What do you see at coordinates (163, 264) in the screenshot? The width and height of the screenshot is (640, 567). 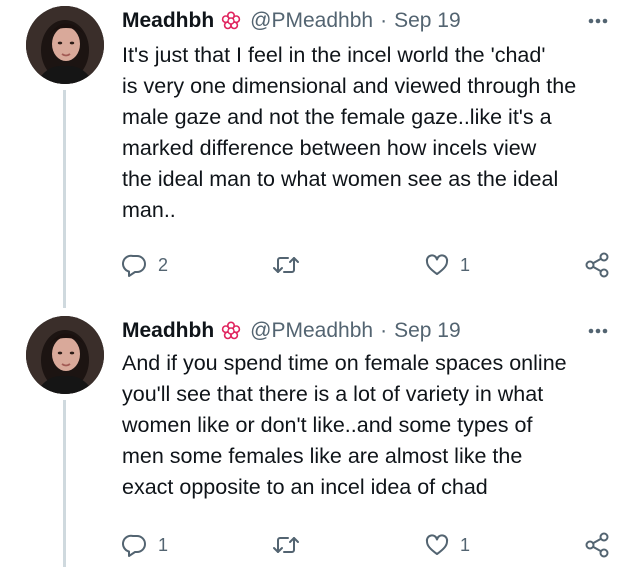 I see `reply-count: 2` at bounding box center [163, 264].